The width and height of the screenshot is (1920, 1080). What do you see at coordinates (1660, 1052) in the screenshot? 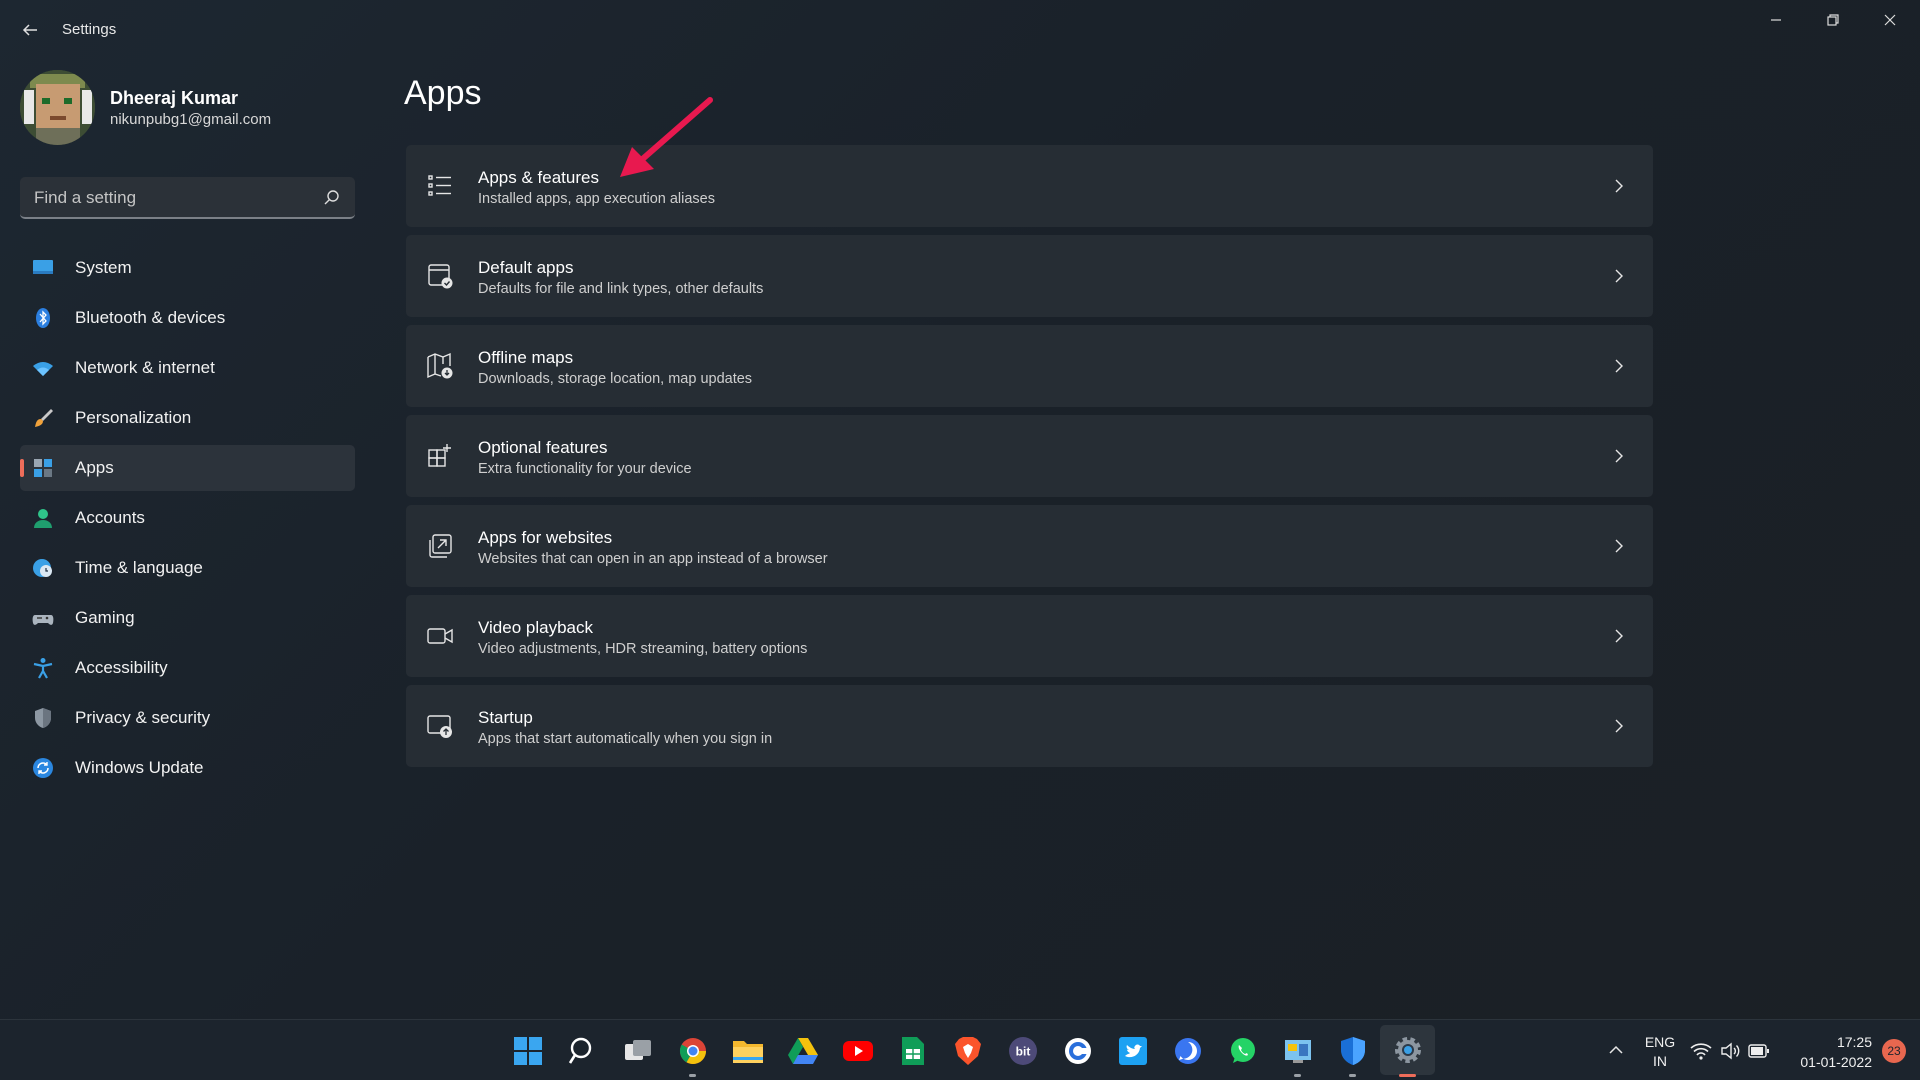
I see `language-indicator: ENG IN` at bounding box center [1660, 1052].